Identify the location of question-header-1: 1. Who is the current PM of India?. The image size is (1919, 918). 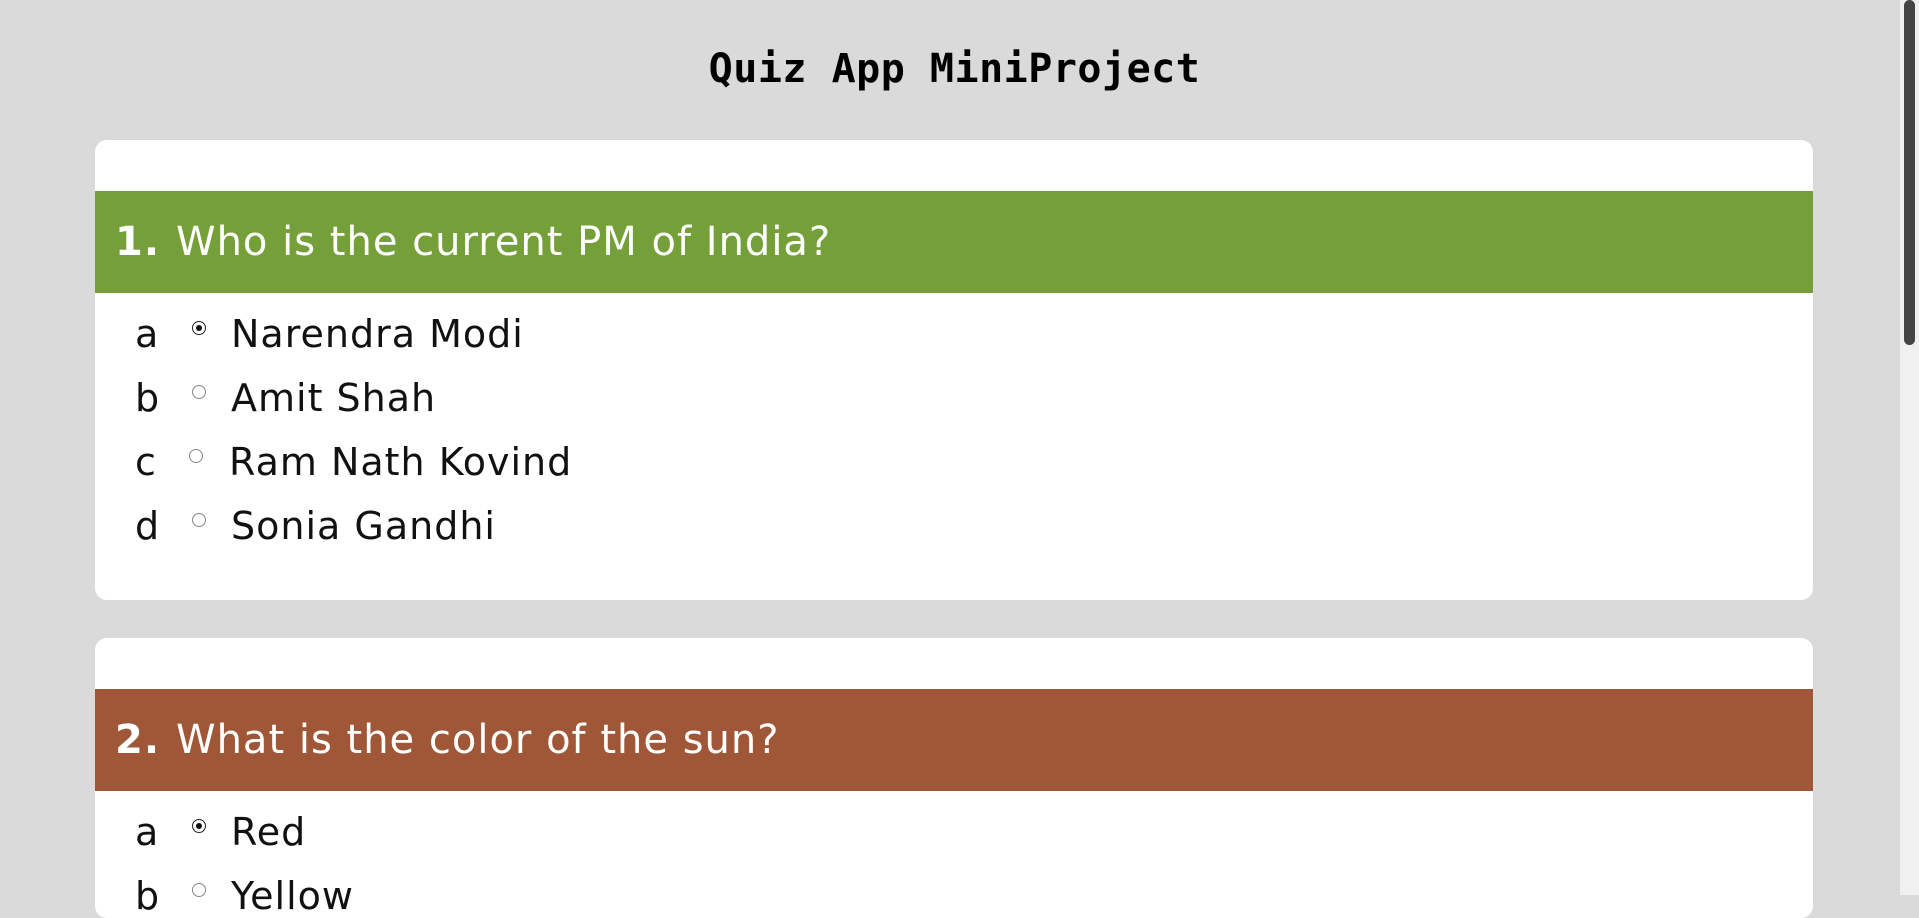
(954, 242).